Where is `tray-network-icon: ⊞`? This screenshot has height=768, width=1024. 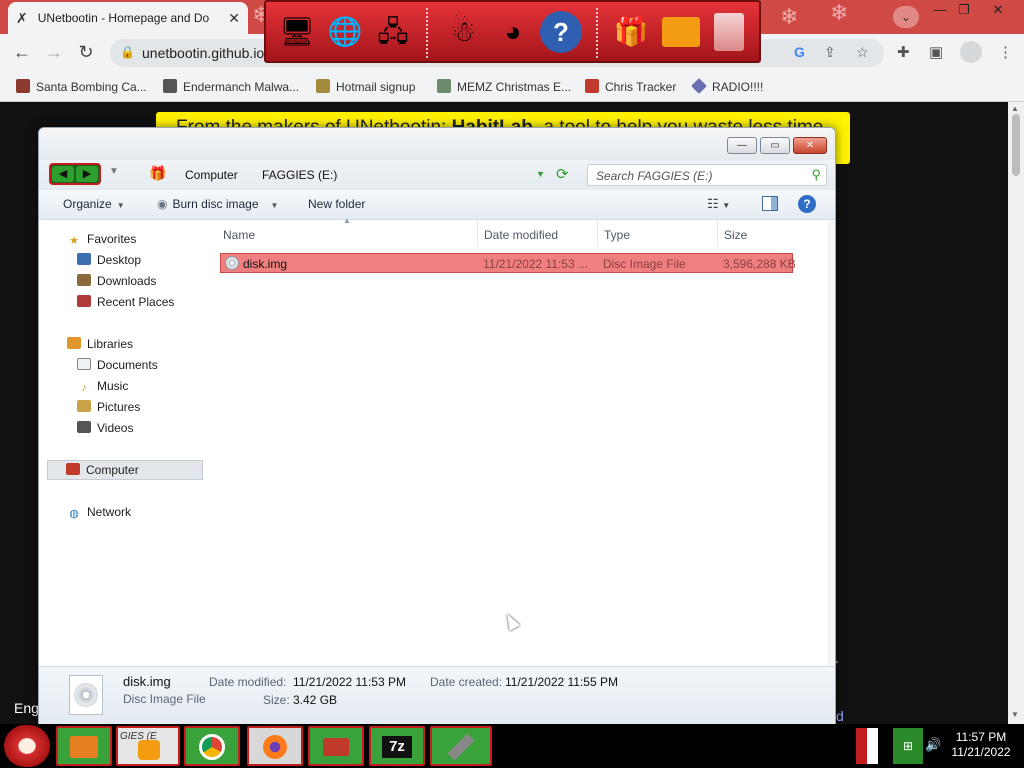
tray-network-icon: ⊞ is located at coordinates (908, 746).